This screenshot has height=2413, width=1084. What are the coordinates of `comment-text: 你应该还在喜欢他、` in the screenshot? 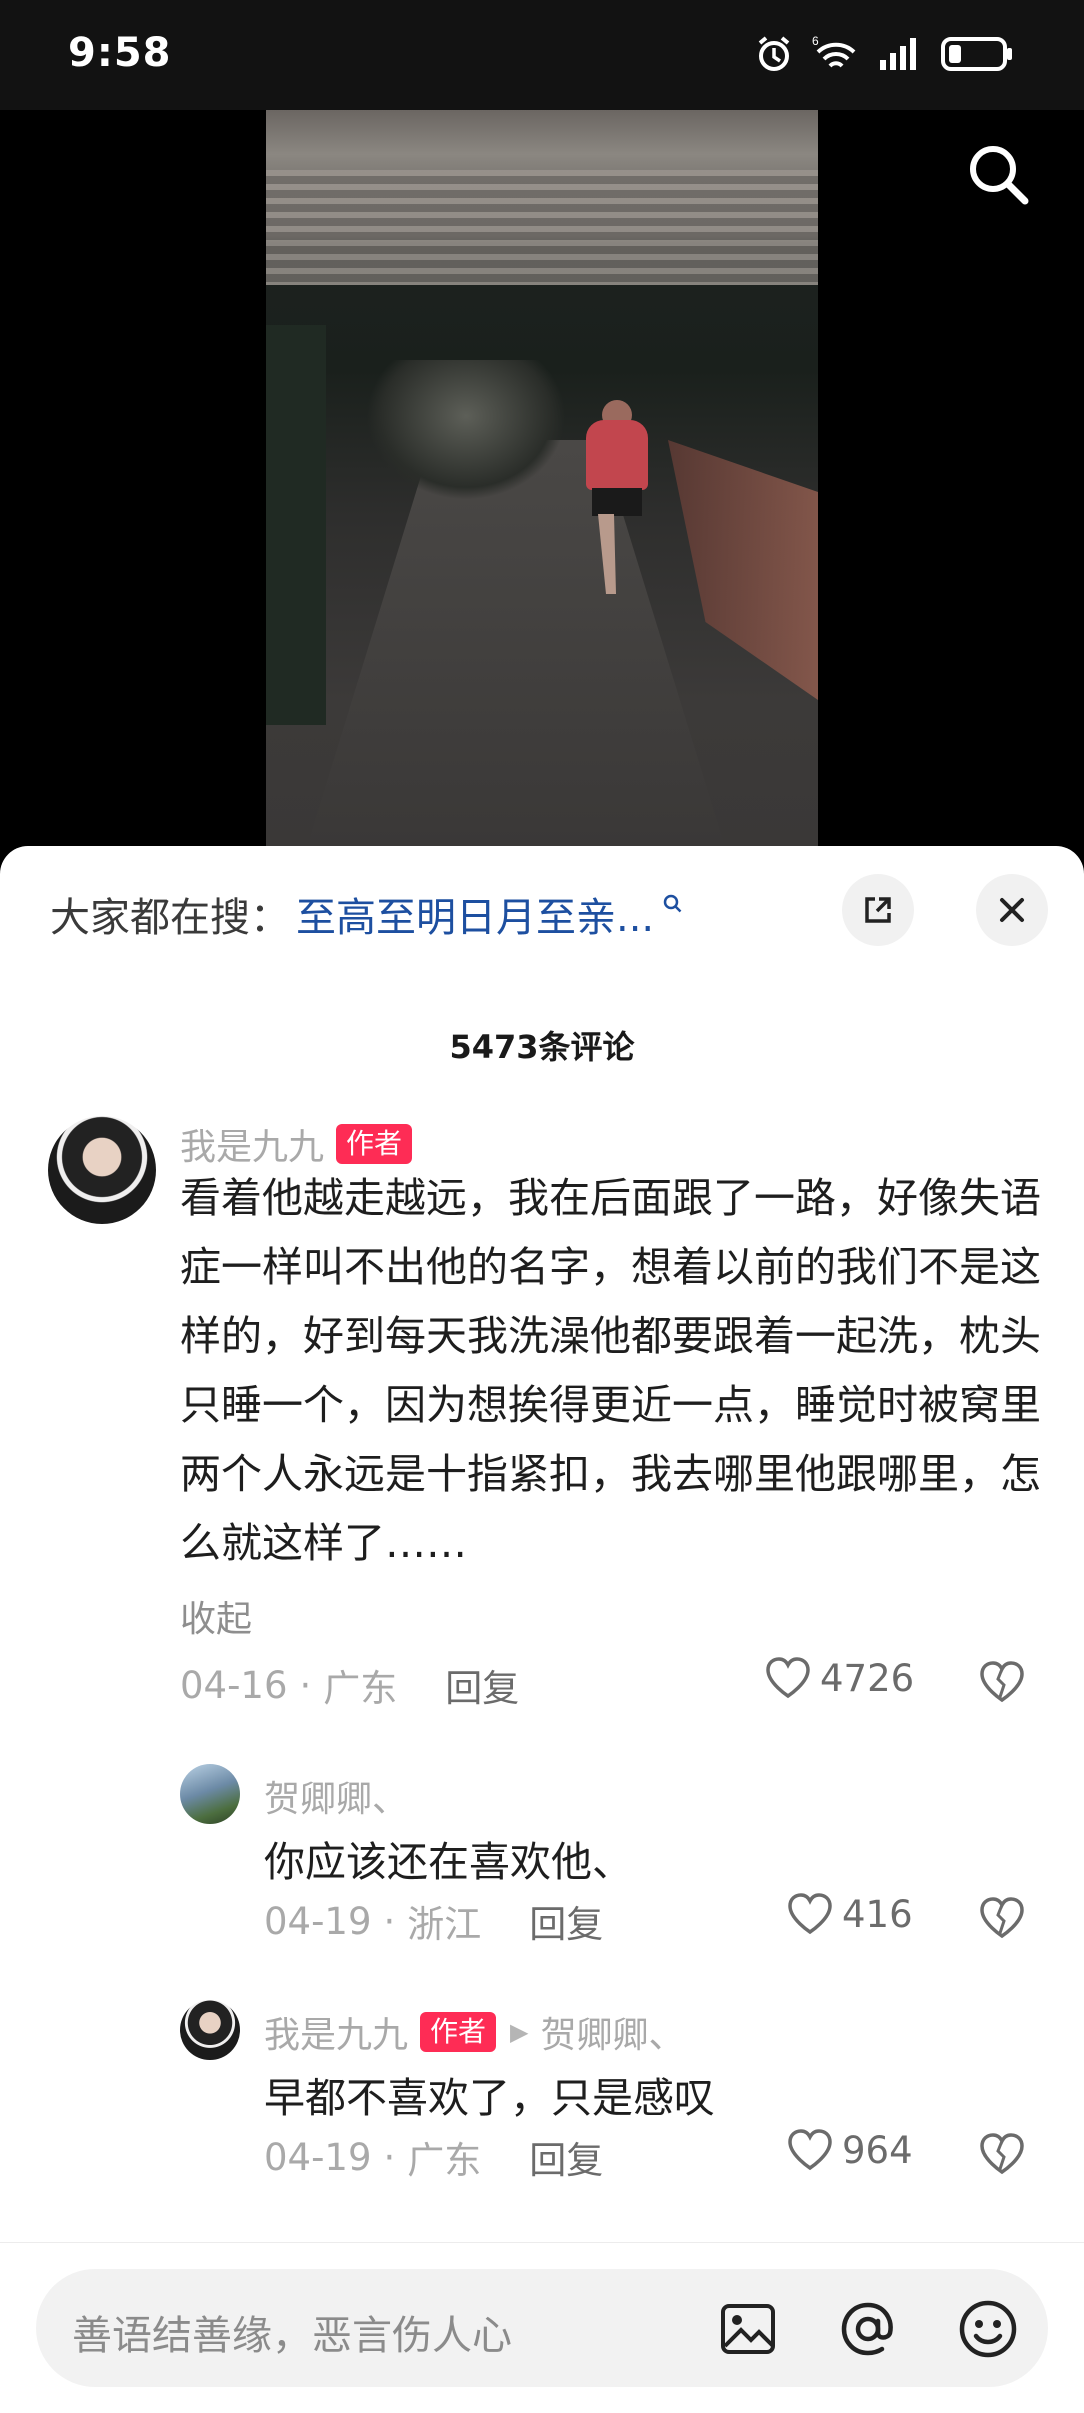 It's located at (654, 1862).